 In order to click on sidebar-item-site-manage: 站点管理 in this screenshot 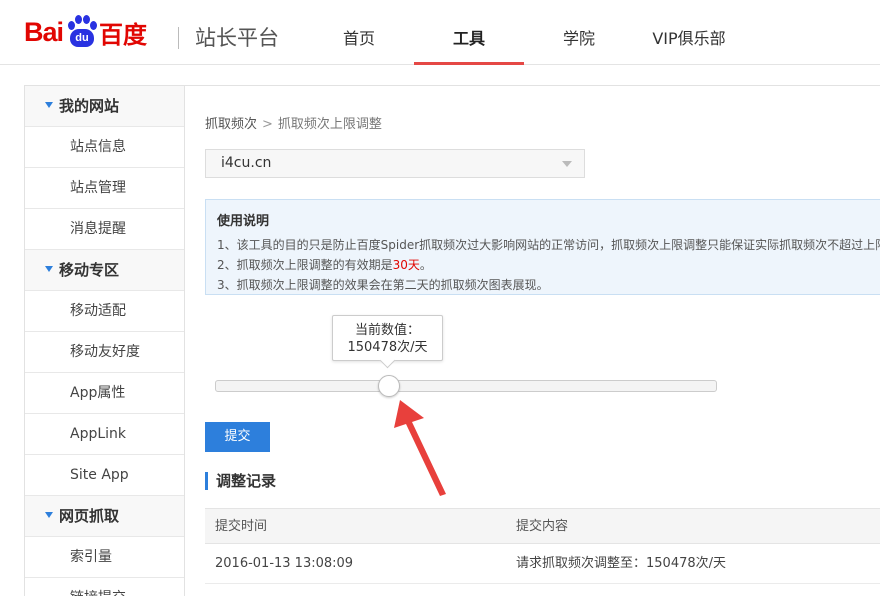, I will do `click(104, 188)`.